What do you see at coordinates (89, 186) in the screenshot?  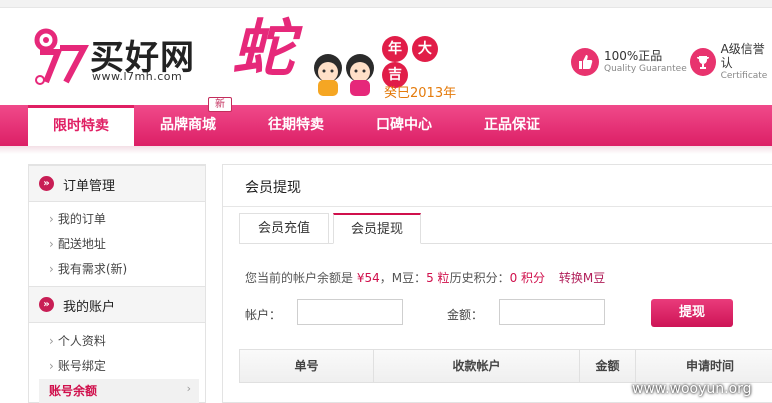 I see `sidebar-section-title: 订单管理` at bounding box center [89, 186].